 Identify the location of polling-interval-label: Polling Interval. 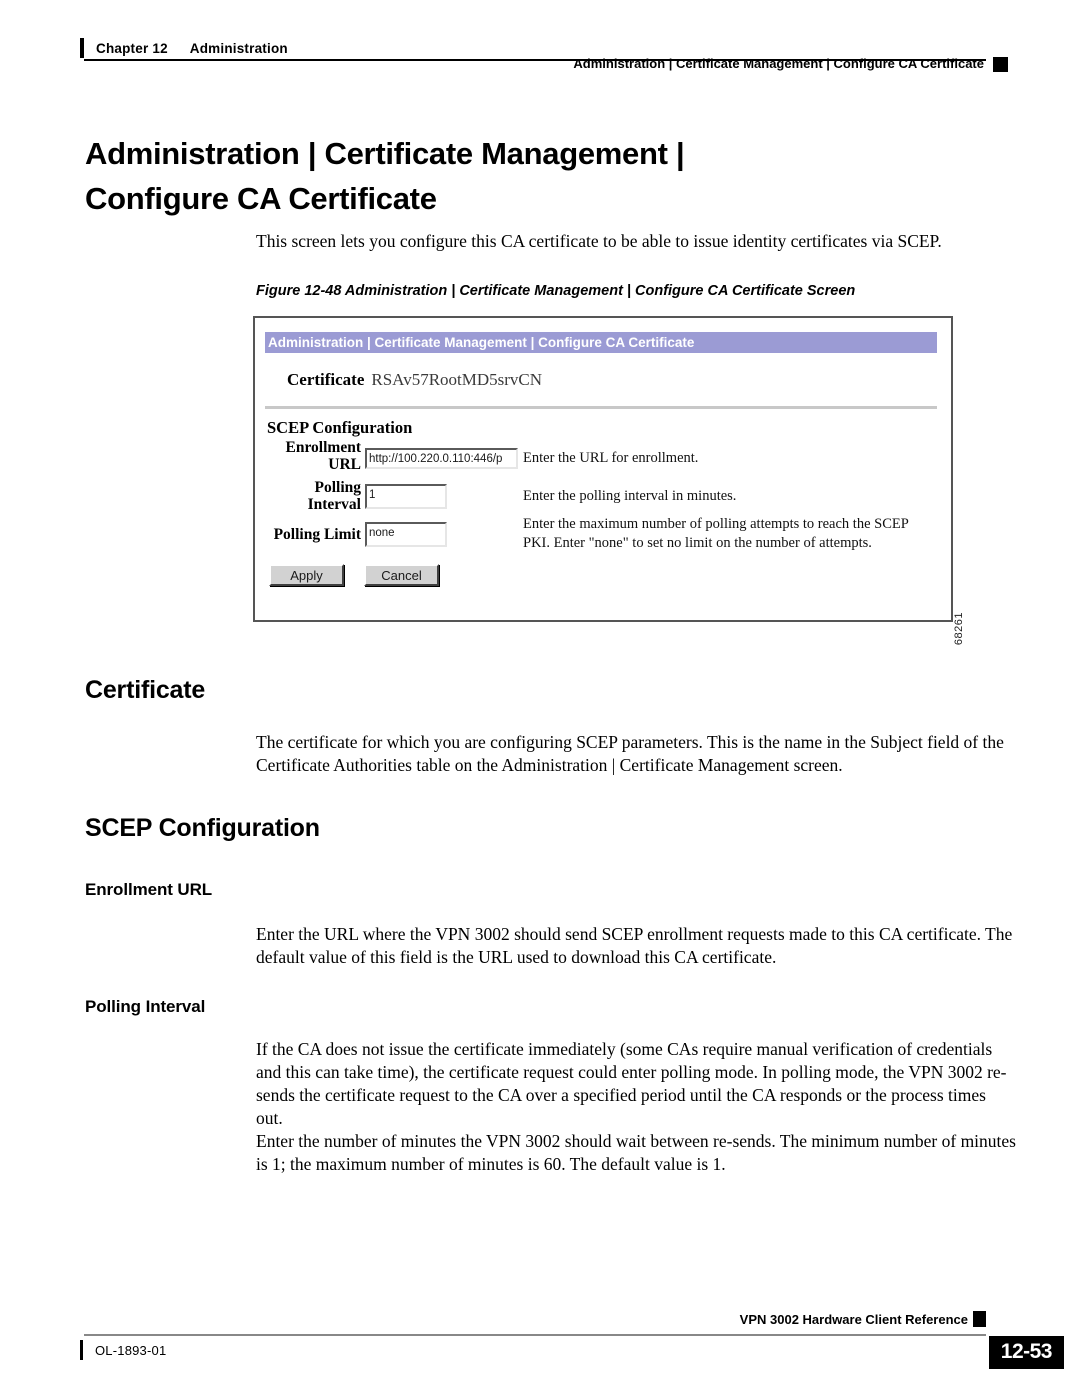
(315, 496).